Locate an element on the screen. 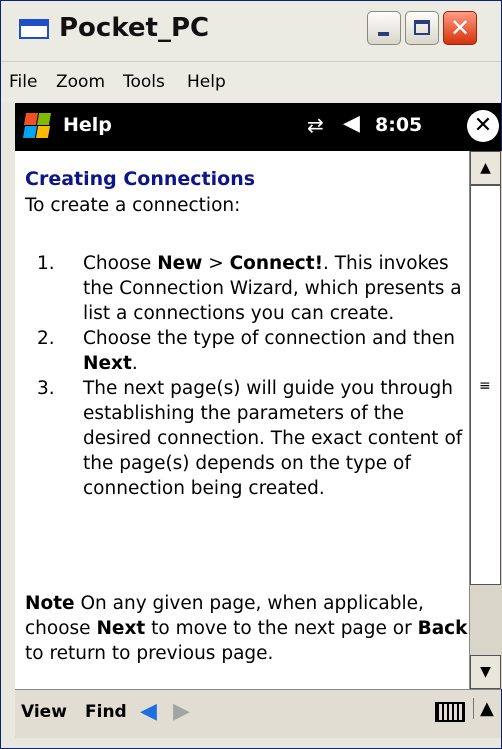  find-menu: Find is located at coordinates (106, 712).